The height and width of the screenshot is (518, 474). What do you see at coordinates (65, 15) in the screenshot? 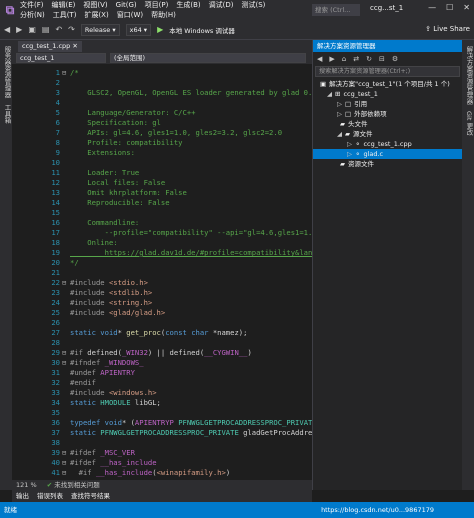
I see `menu-item: 工具(T)` at bounding box center [65, 15].